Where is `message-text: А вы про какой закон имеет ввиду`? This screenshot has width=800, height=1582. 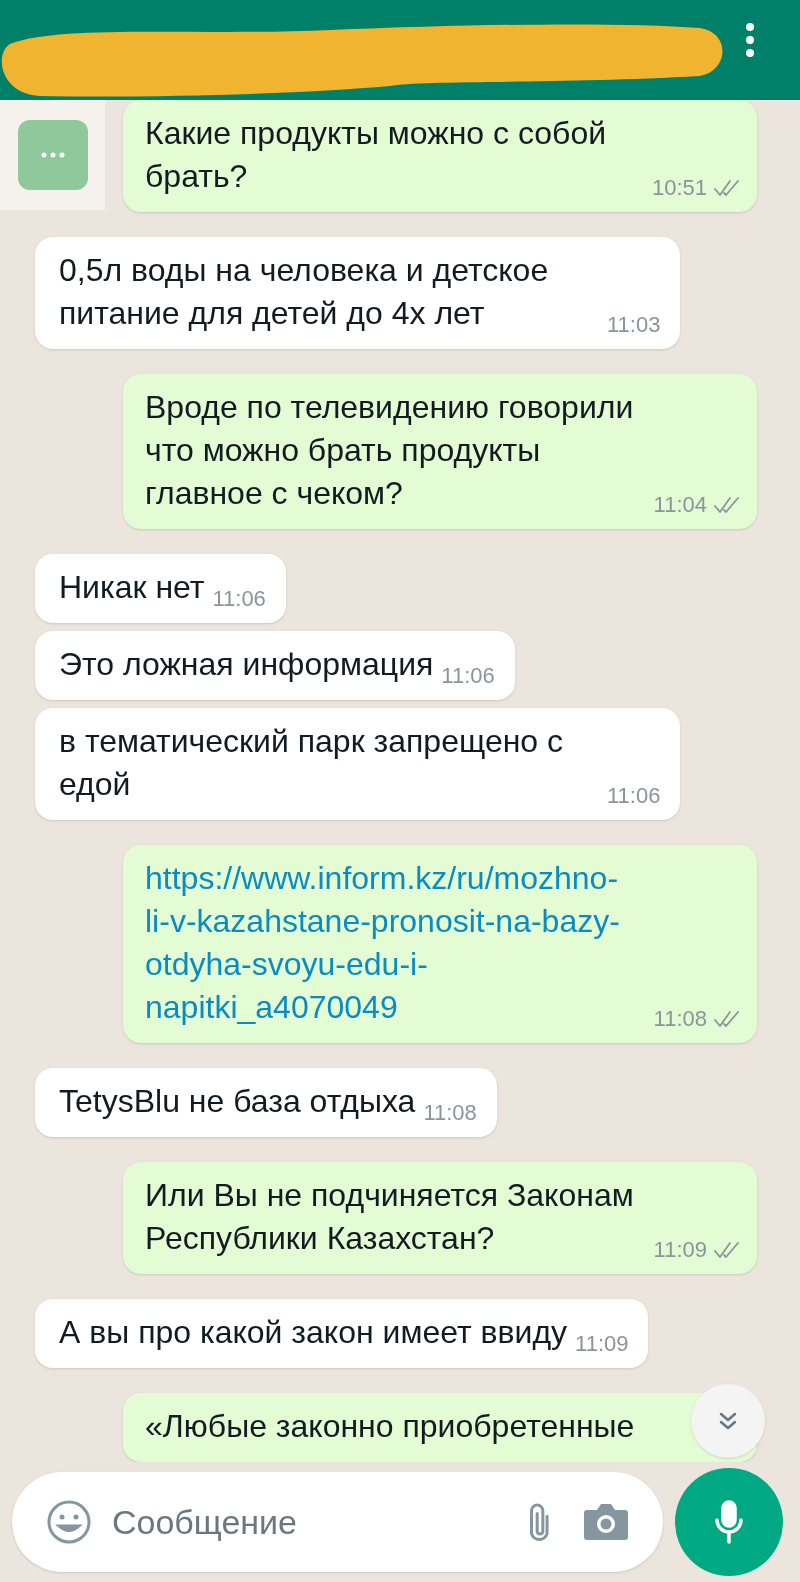 message-text: А вы про какой закон имеет ввиду is located at coordinates (313, 1332).